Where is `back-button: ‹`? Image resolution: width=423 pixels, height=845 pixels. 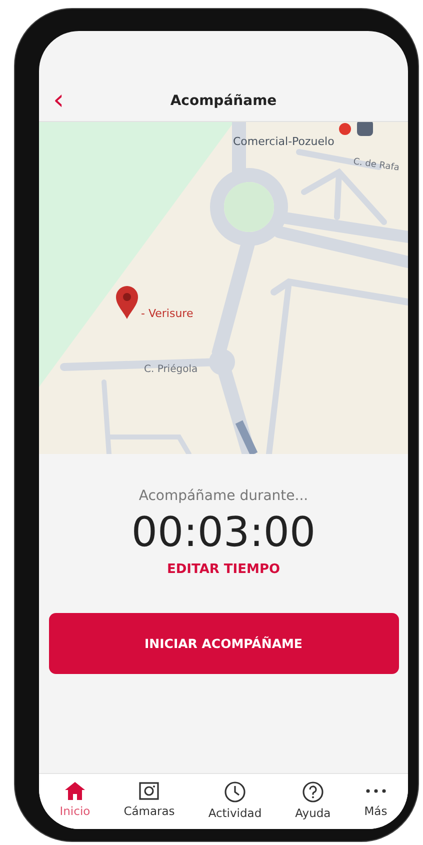
back-button: ‹ is located at coordinates (58, 100).